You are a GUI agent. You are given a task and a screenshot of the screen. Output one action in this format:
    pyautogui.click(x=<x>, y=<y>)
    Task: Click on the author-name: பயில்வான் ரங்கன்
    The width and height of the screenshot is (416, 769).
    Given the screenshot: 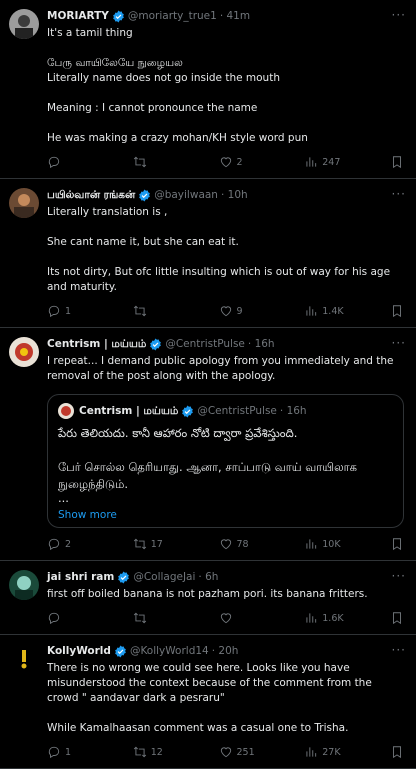 What is the action you would take?
    pyautogui.click(x=91, y=195)
    